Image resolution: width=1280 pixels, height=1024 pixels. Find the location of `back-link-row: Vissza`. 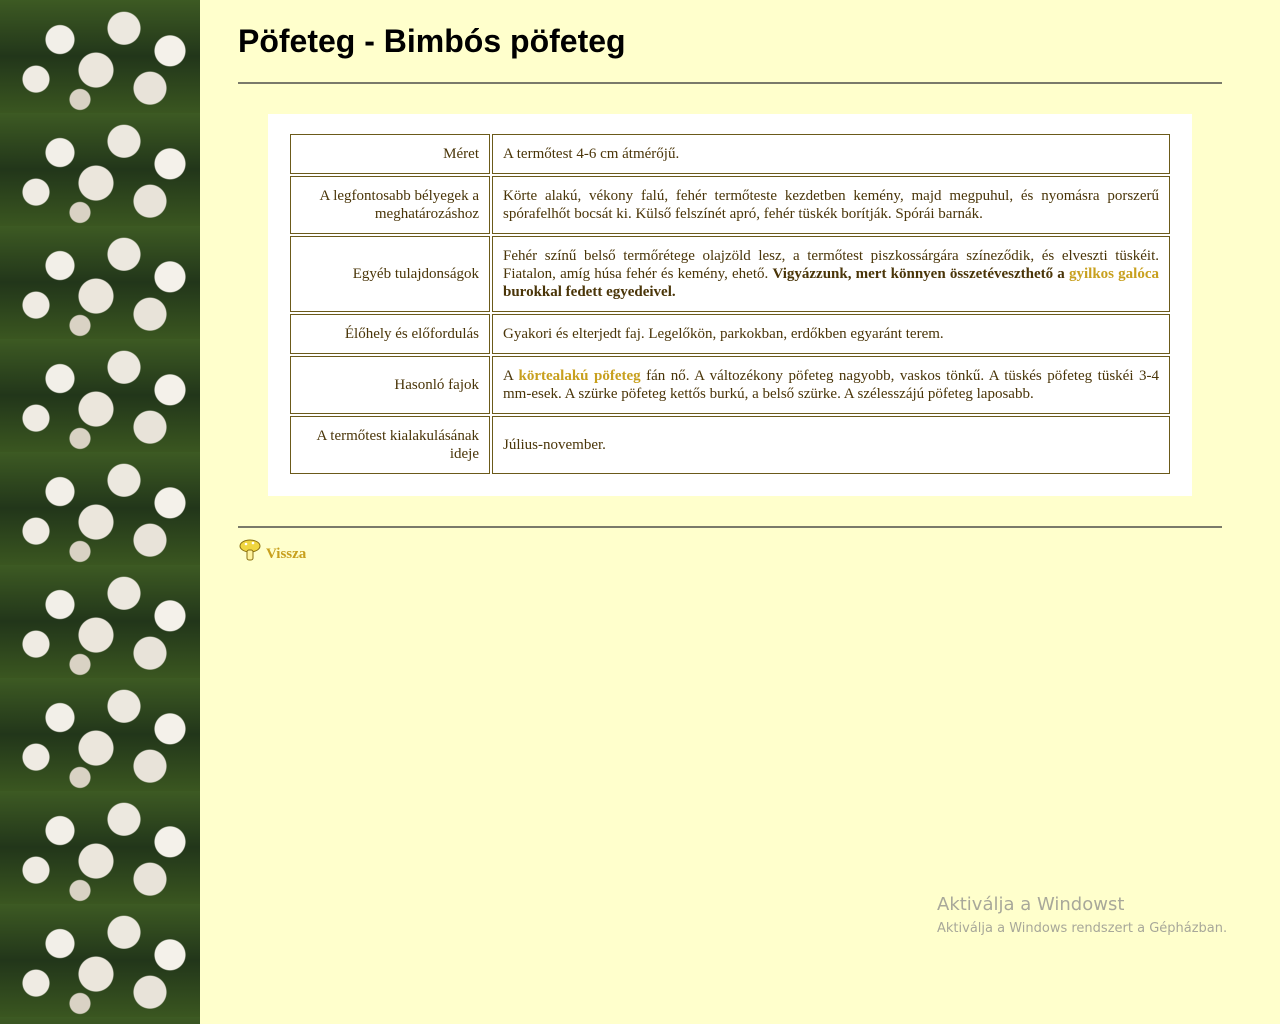

back-link-row: Vissza is located at coordinates (730, 551).